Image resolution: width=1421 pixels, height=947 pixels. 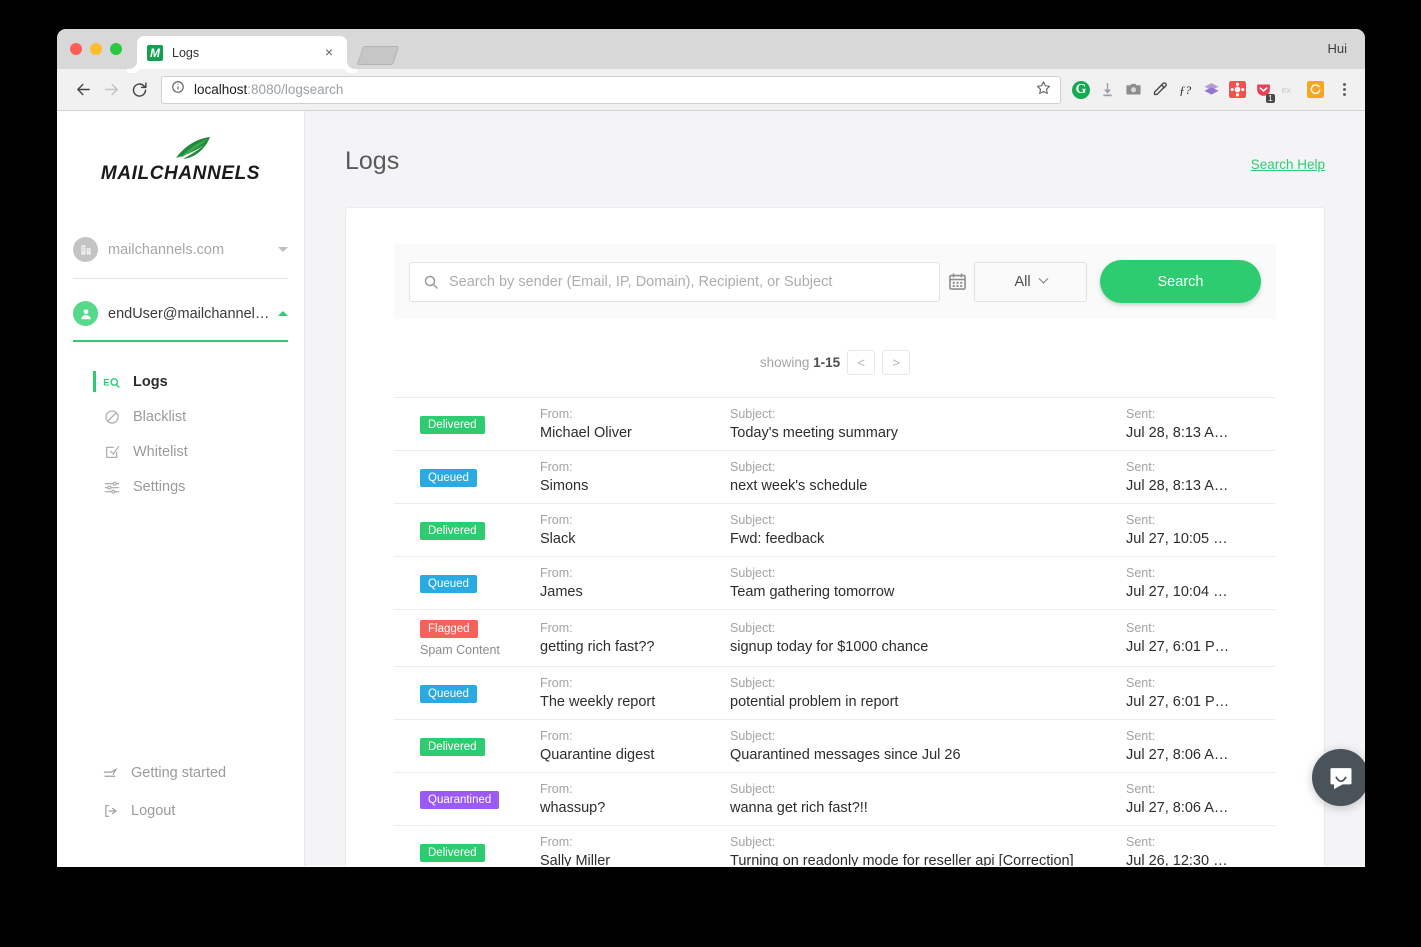 I want to click on sidebar-nav: E Logs Blacklist Whitelist Settings, so click(x=180, y=434).